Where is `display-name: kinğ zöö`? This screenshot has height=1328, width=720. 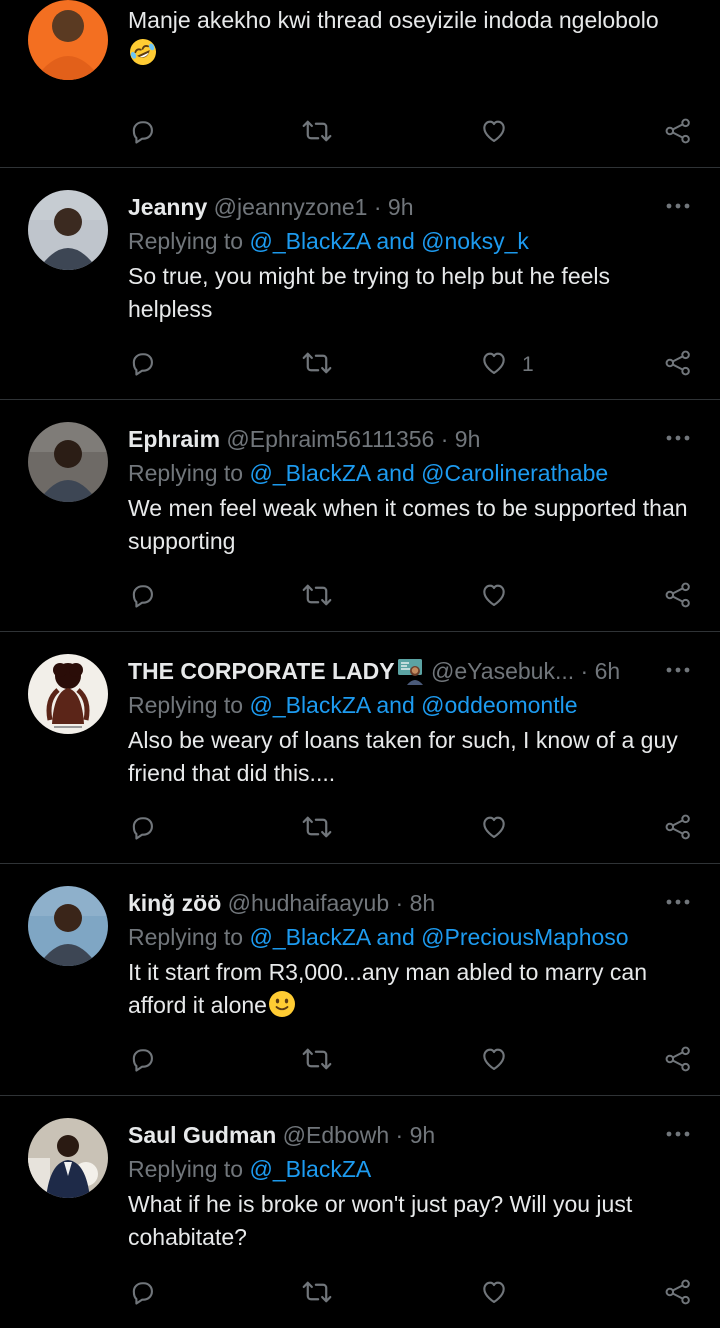 display-name: kinğ zöö is located at coordinates (174, 903).